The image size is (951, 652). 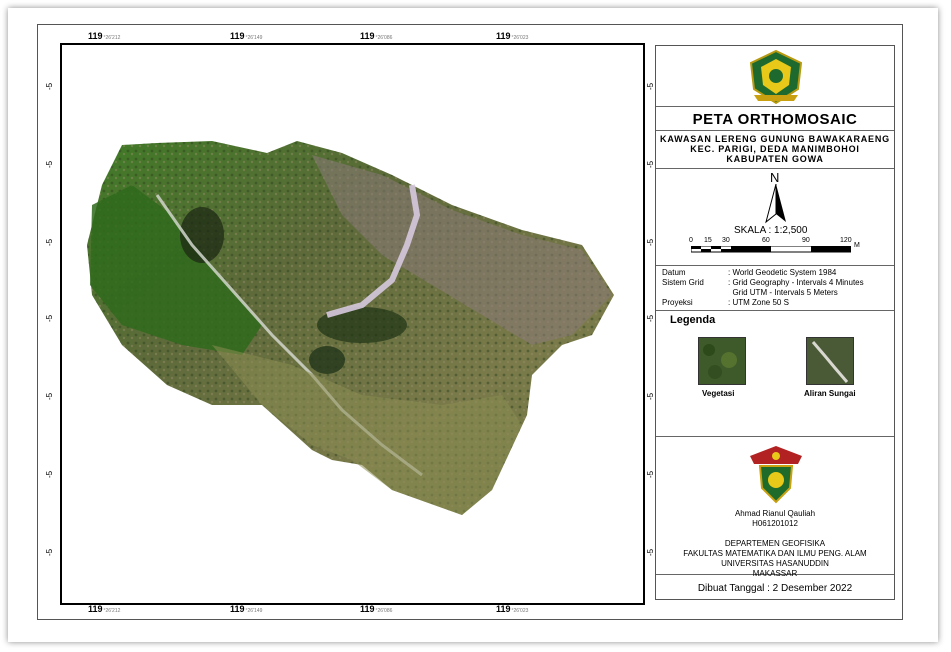 I want to click on author-id: H061201012, so click(x=775, y=523).